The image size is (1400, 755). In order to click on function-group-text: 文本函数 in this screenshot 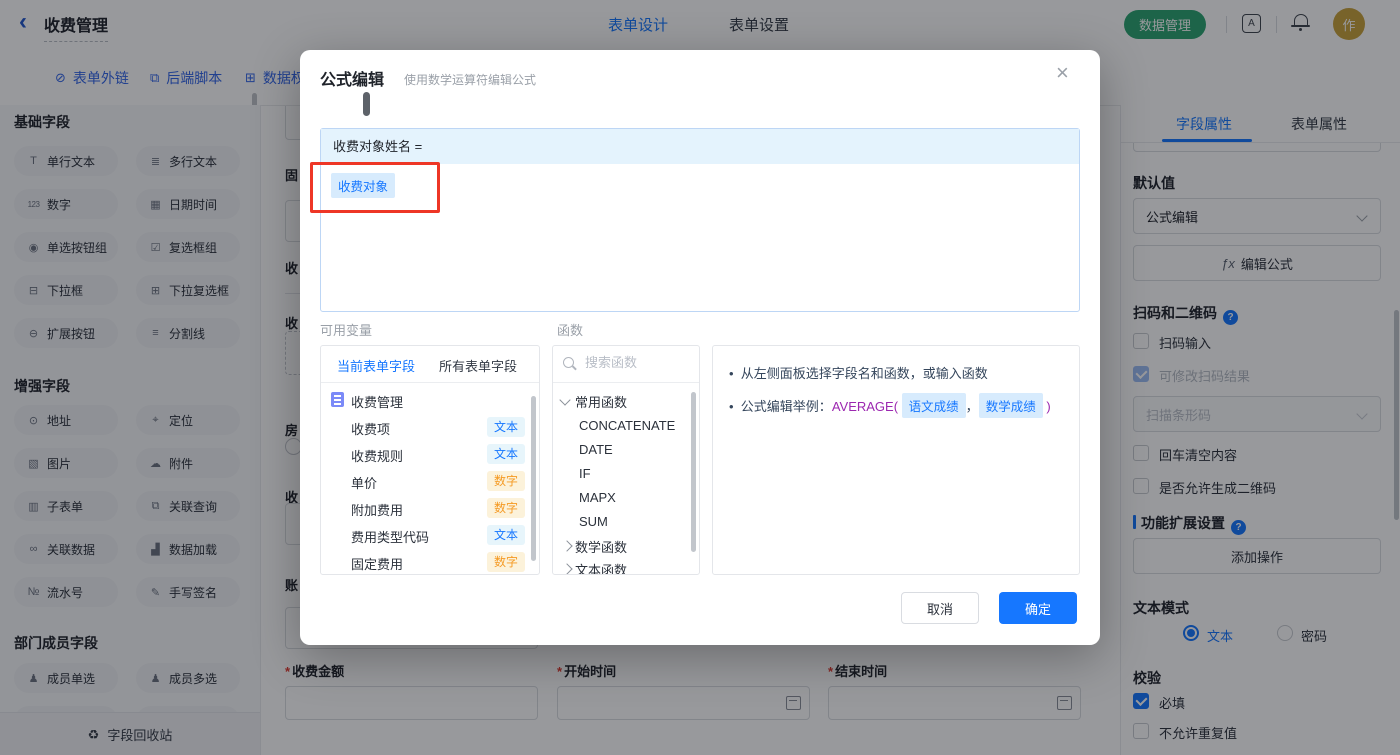, I will do `click(601, 567)`.